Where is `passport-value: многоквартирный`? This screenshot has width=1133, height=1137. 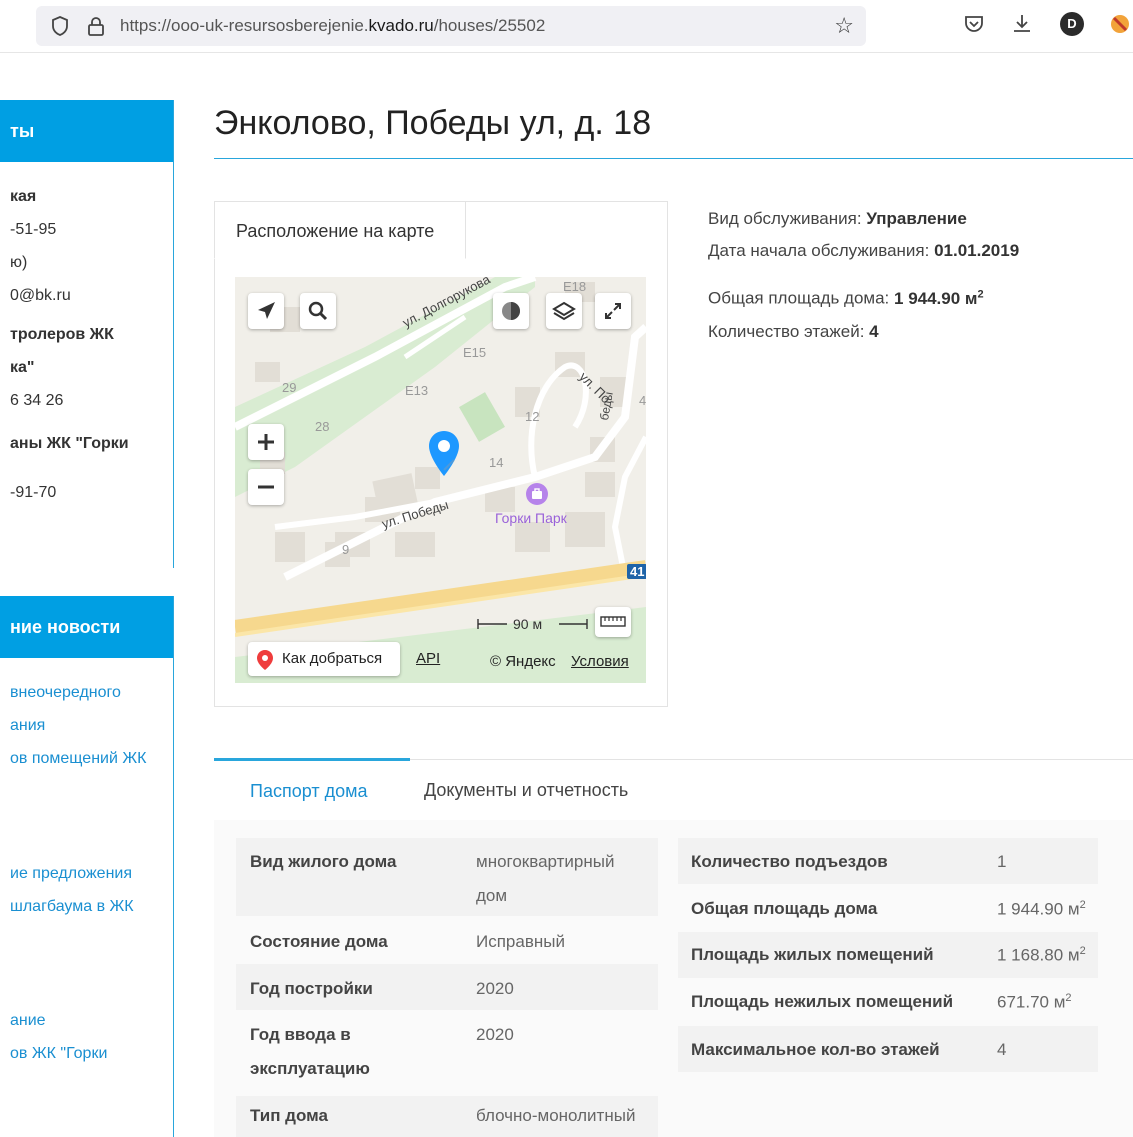
passport-value: многоквартирный is located at coordinates (545, 861).